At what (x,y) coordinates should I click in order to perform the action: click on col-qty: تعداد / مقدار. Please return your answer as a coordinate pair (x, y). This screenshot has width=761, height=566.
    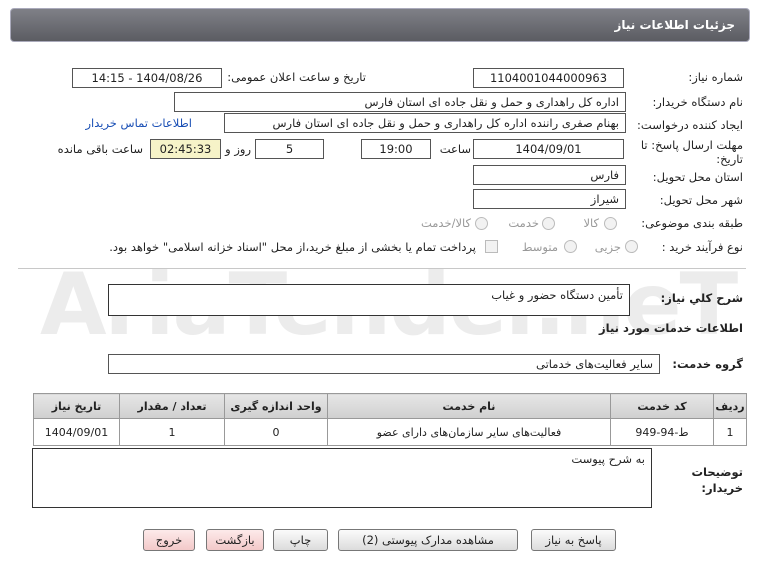
    Looking at the image, I should click on (172, 406).